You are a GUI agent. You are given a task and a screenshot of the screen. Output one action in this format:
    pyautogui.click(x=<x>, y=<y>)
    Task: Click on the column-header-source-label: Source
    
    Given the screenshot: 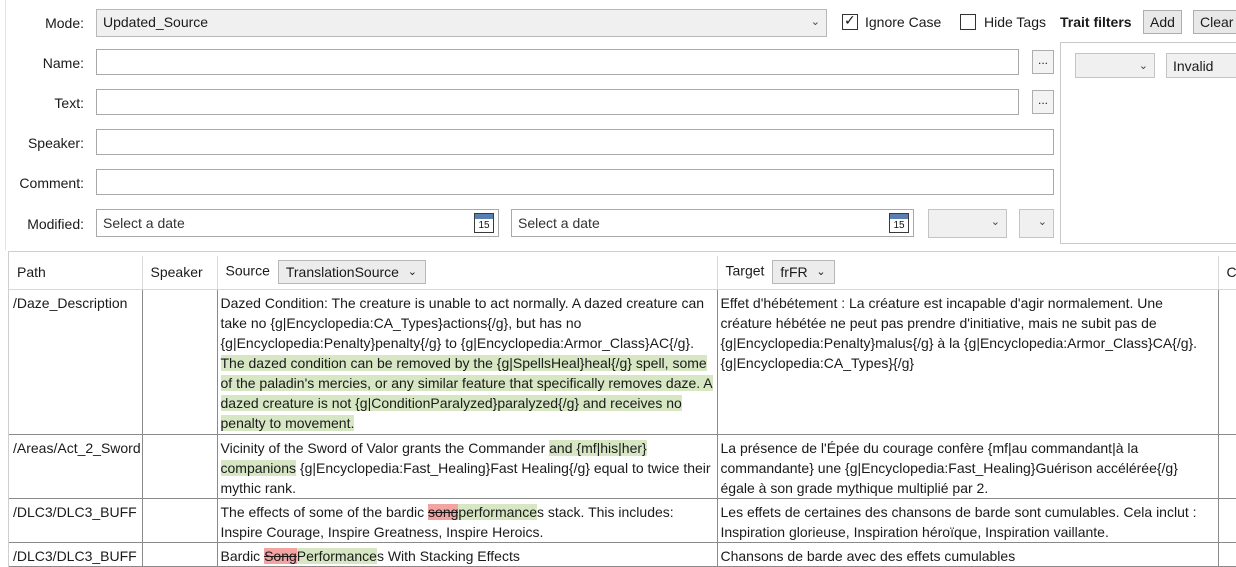 What is the action you would take?
    pyautogui.click(x=247, y=270)
    